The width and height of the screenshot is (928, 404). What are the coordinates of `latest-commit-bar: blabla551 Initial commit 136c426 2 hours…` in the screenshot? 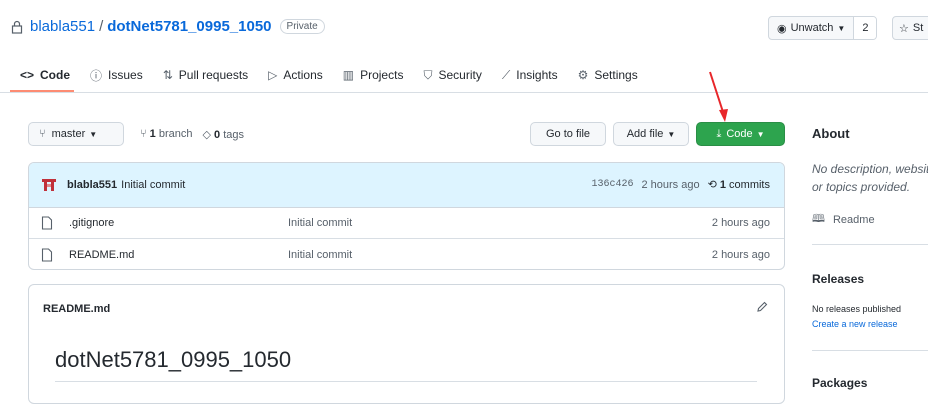 It's located at (406, 185).